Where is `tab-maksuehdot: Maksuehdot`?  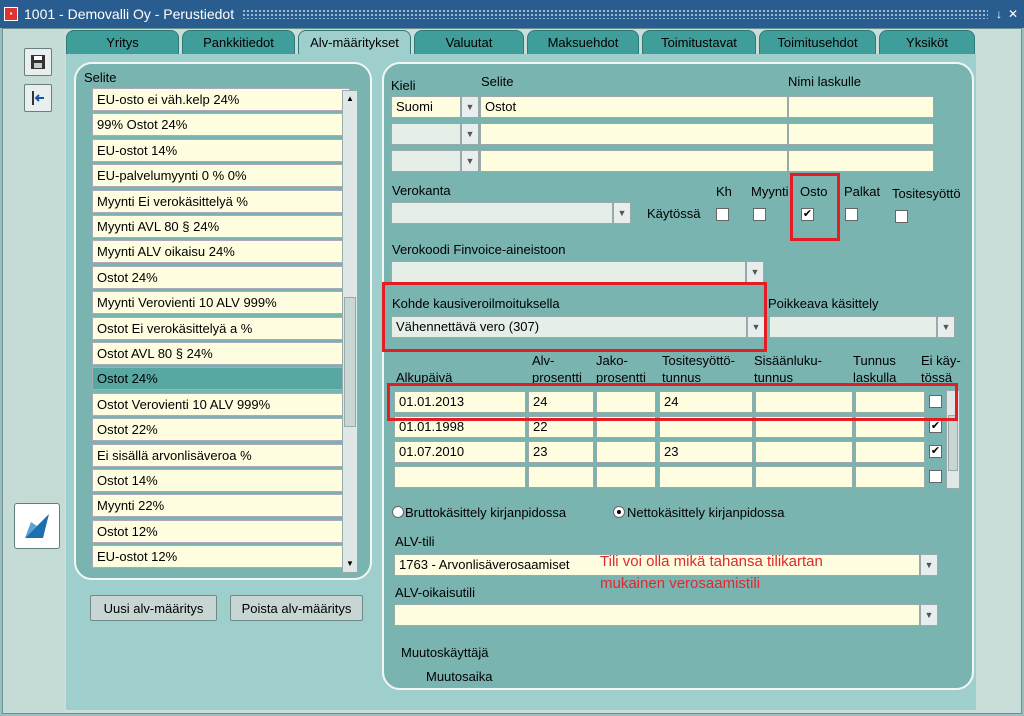 tab-maksuehdot: Maksuehdot is located at coordinates (583, 42).